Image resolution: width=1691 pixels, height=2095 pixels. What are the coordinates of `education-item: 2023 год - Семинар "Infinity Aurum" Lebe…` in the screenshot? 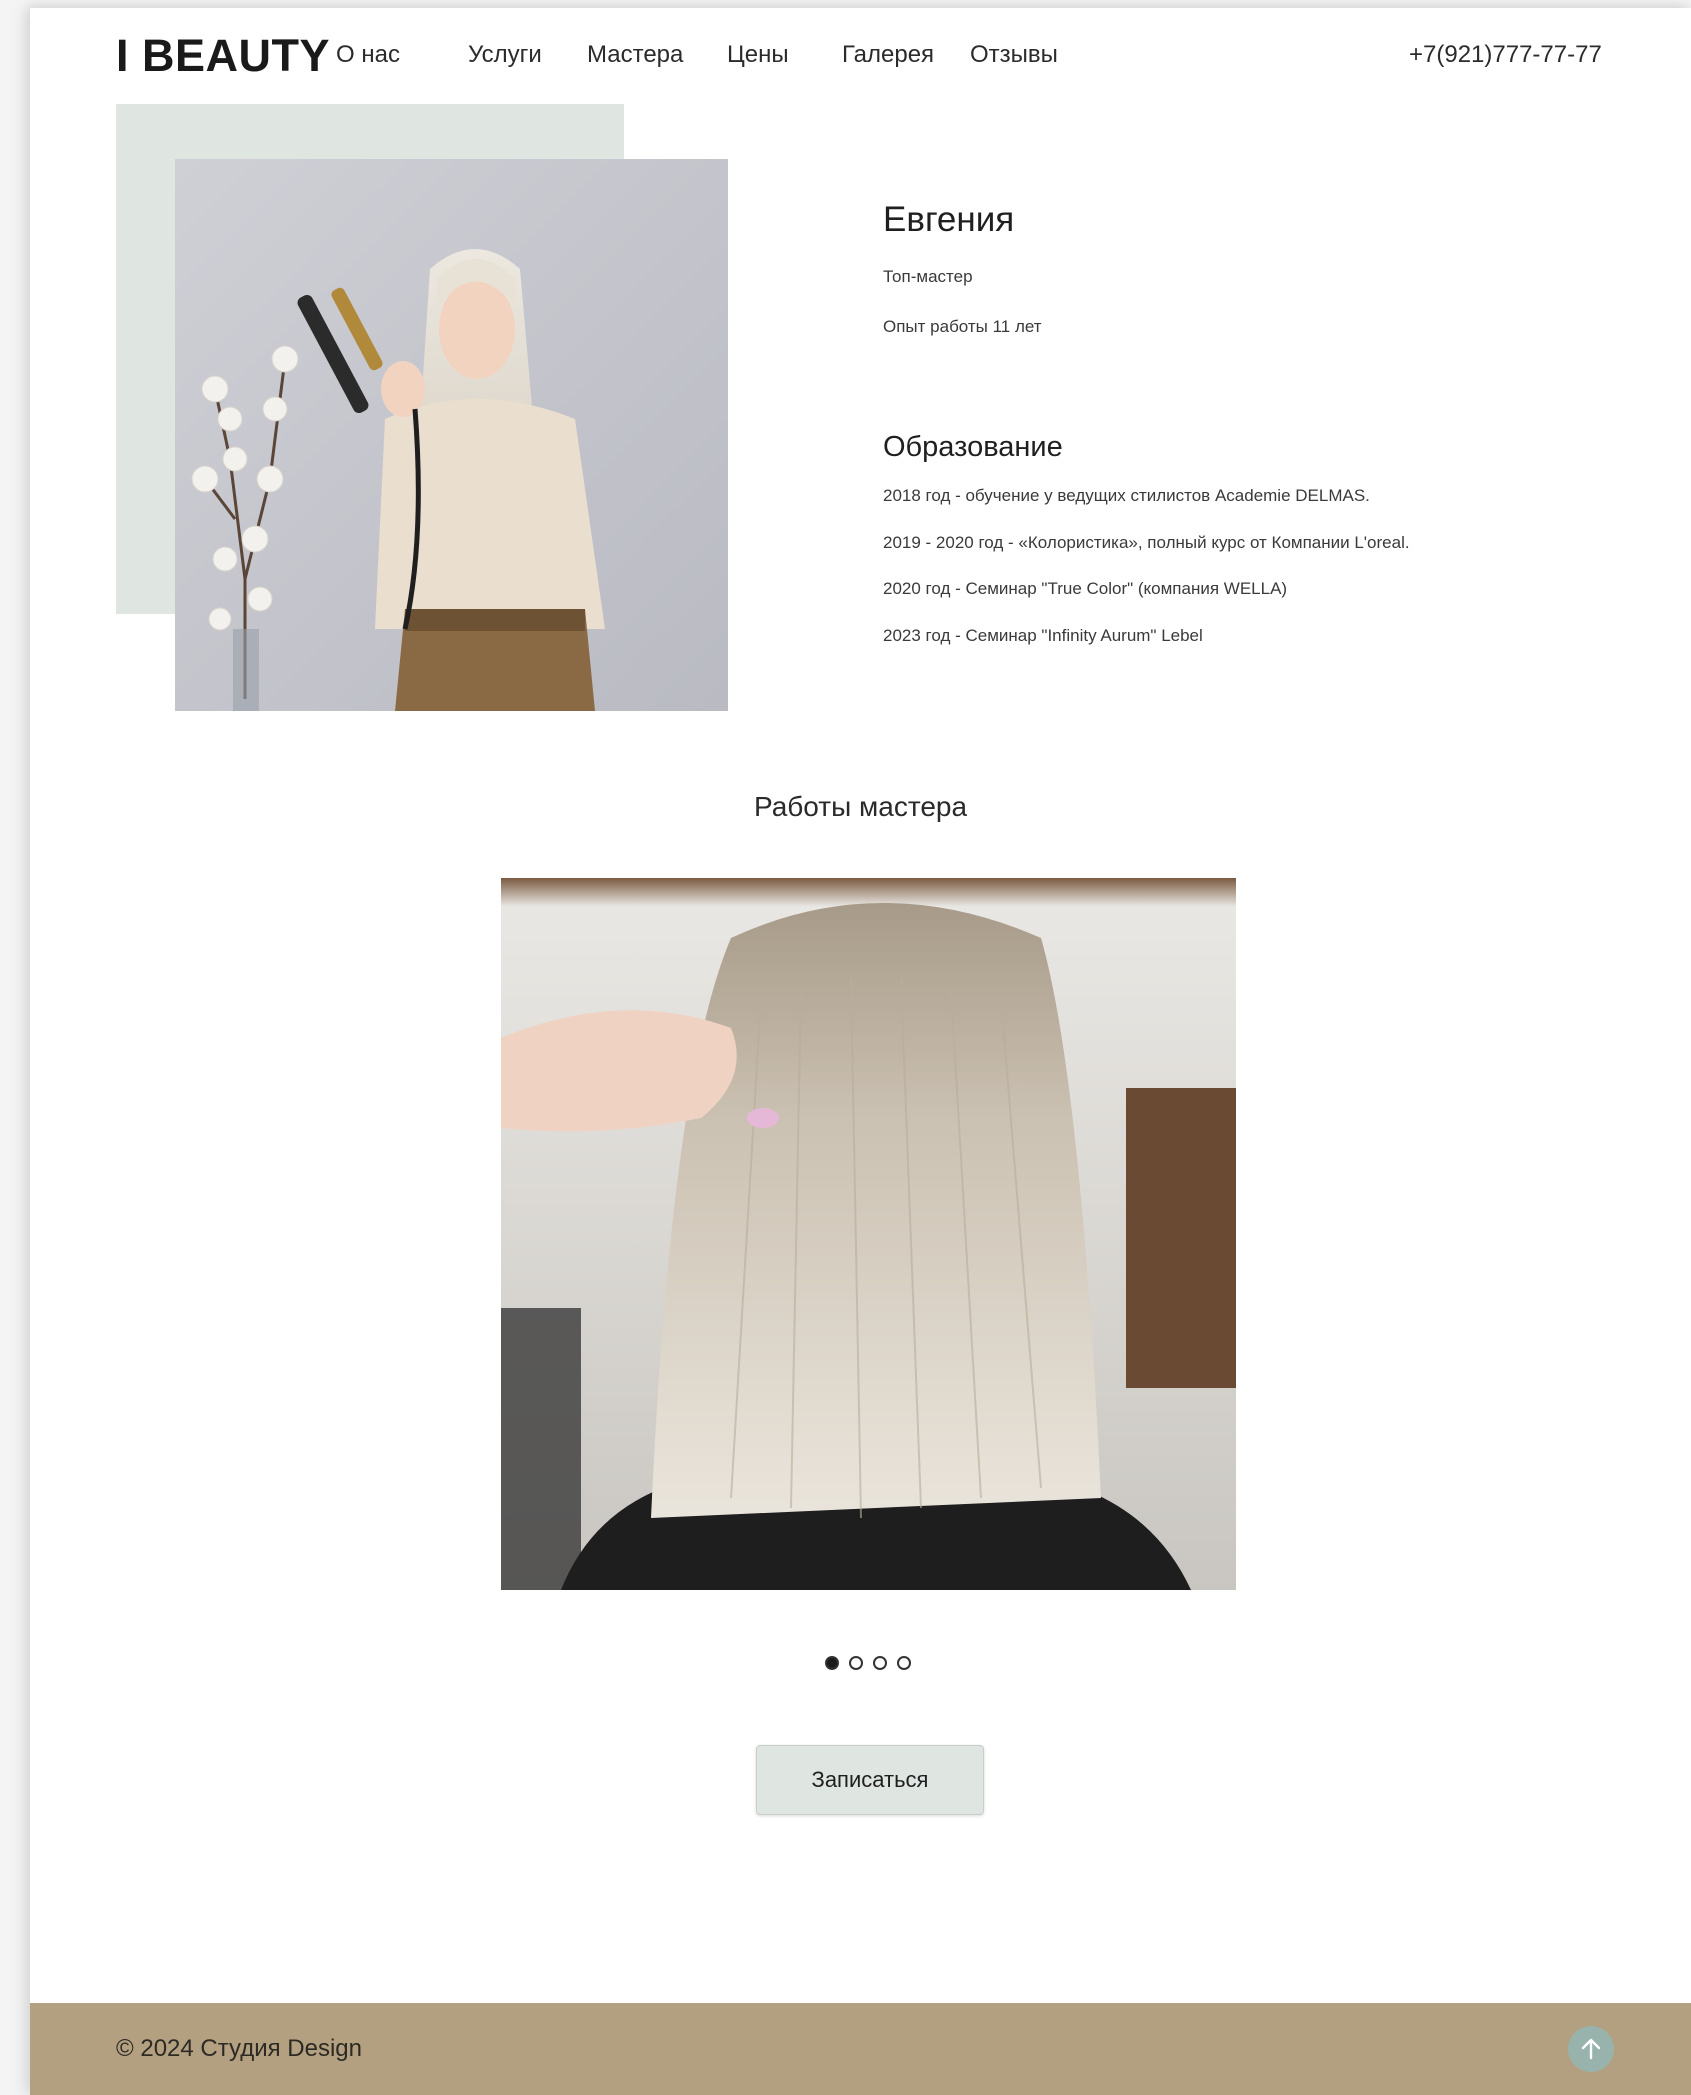 It's located at (1043, 635).